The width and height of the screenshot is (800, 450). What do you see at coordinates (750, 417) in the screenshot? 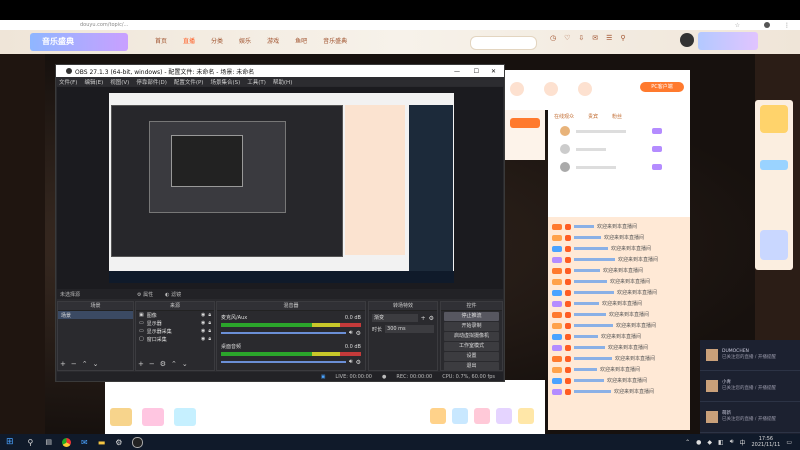
I see `notification-item: 萌新 已关注您的直播 / 开播提醒` at bounding box center [750, 417].